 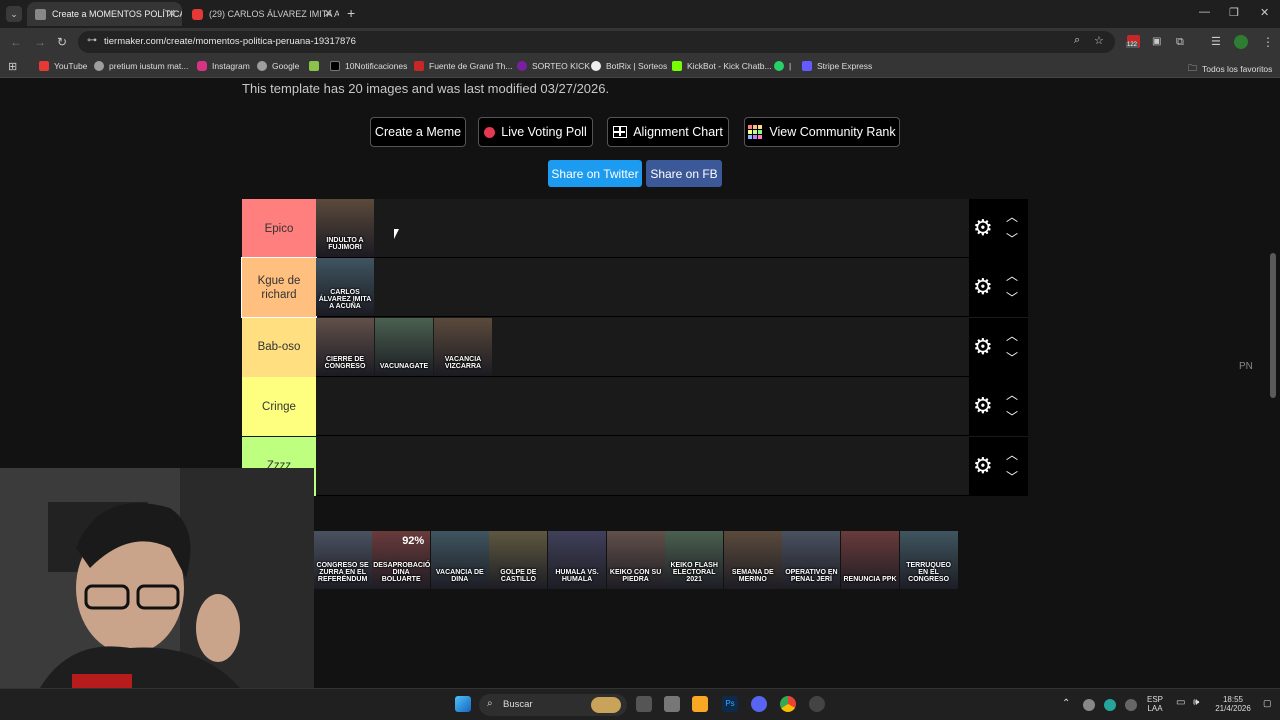 I want to click on pool-item: TERRUQUEO EN EL CONGRESO, so click(x=928, y=560).